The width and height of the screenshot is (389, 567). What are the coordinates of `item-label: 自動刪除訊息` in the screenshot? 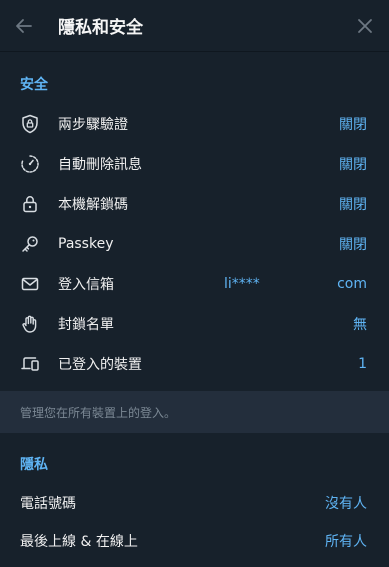 It's located at (100, 165).